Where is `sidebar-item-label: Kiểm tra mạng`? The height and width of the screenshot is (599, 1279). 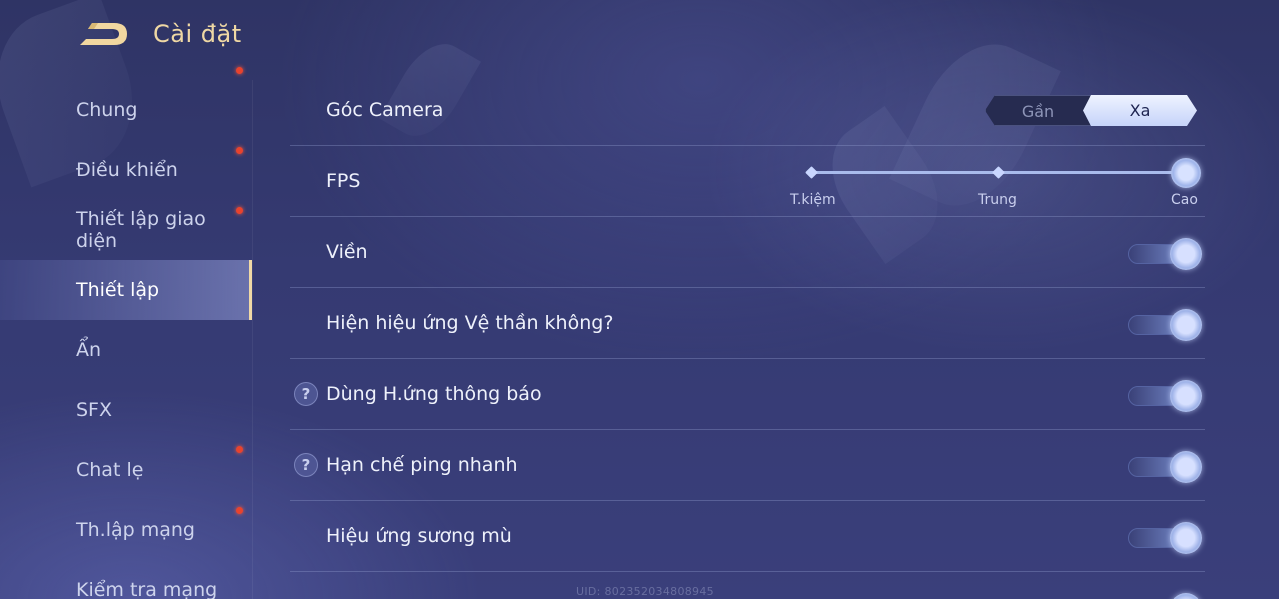
sidebar-item-label: Kiểm tra mạng is located at coordinates (147, 589).